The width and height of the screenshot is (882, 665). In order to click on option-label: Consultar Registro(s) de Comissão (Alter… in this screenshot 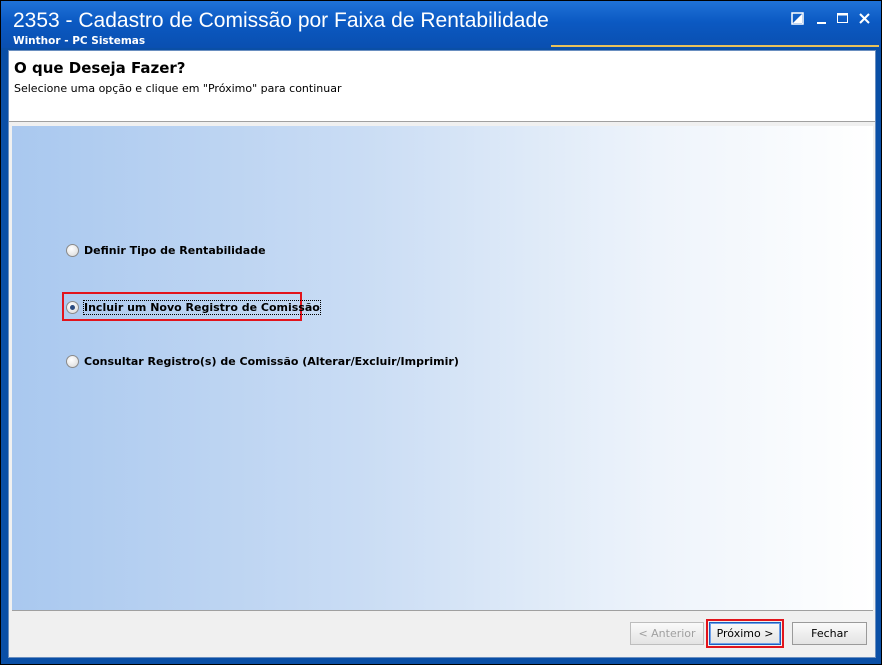, I will do `click(271, 361)`.